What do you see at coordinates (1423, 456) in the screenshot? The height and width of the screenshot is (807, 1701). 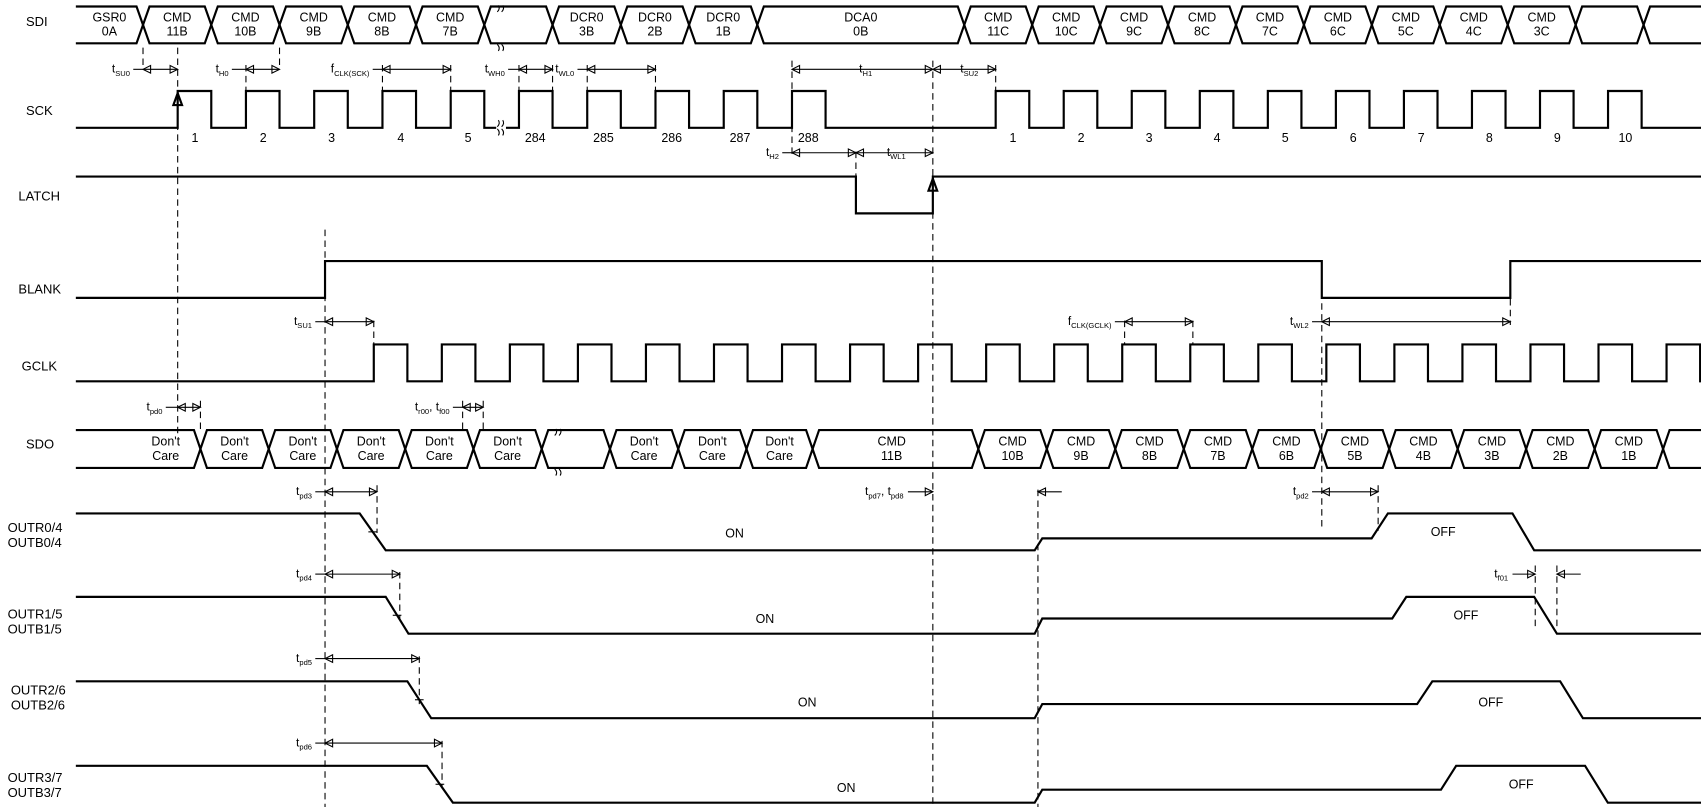 I see `sdo-cell-label-line2: 4B` at bounding box center [1423, 456].